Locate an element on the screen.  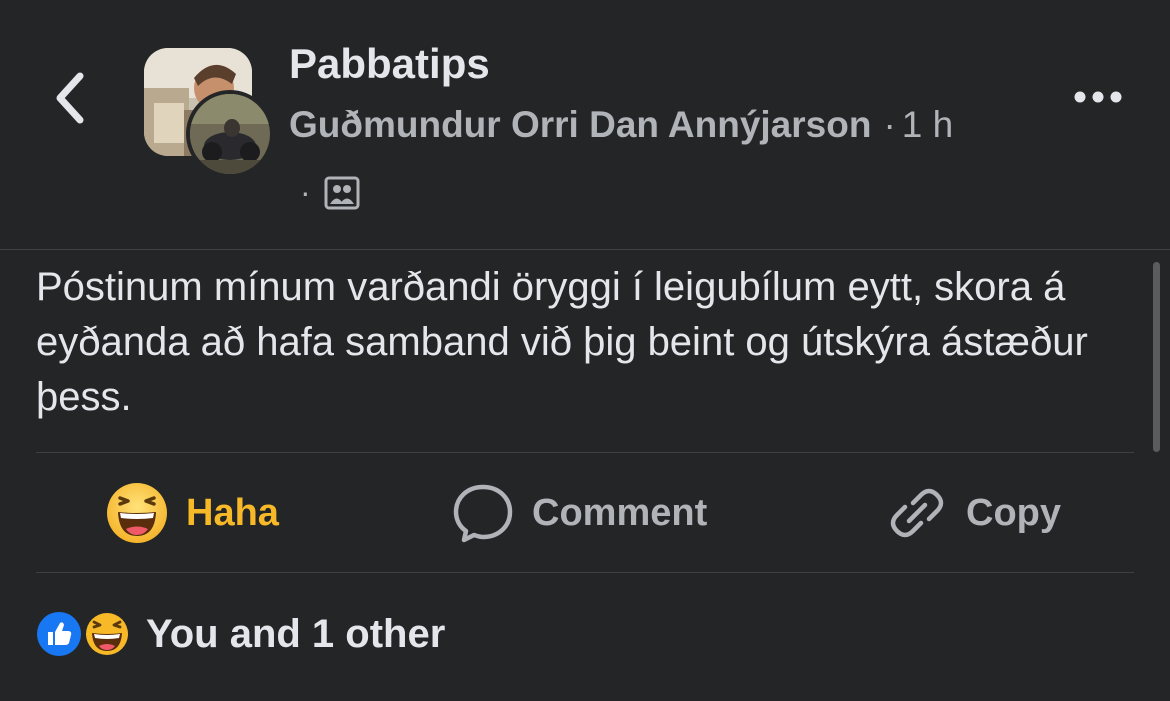
reaction-icons is located at coordinates (86, 634).